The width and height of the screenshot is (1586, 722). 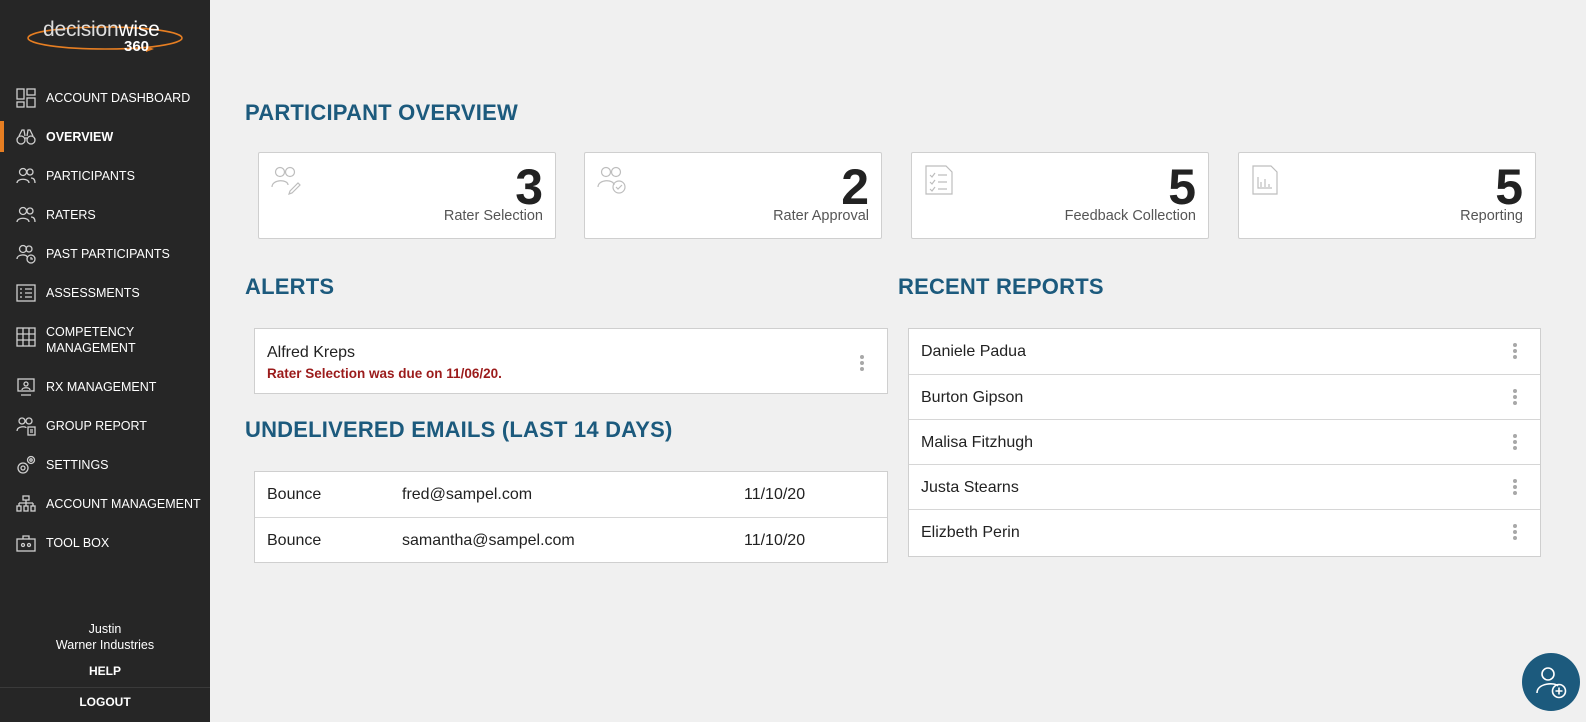 I want to click on list-item: Malisa Fitzhugh, so click(x=1224, y=441).